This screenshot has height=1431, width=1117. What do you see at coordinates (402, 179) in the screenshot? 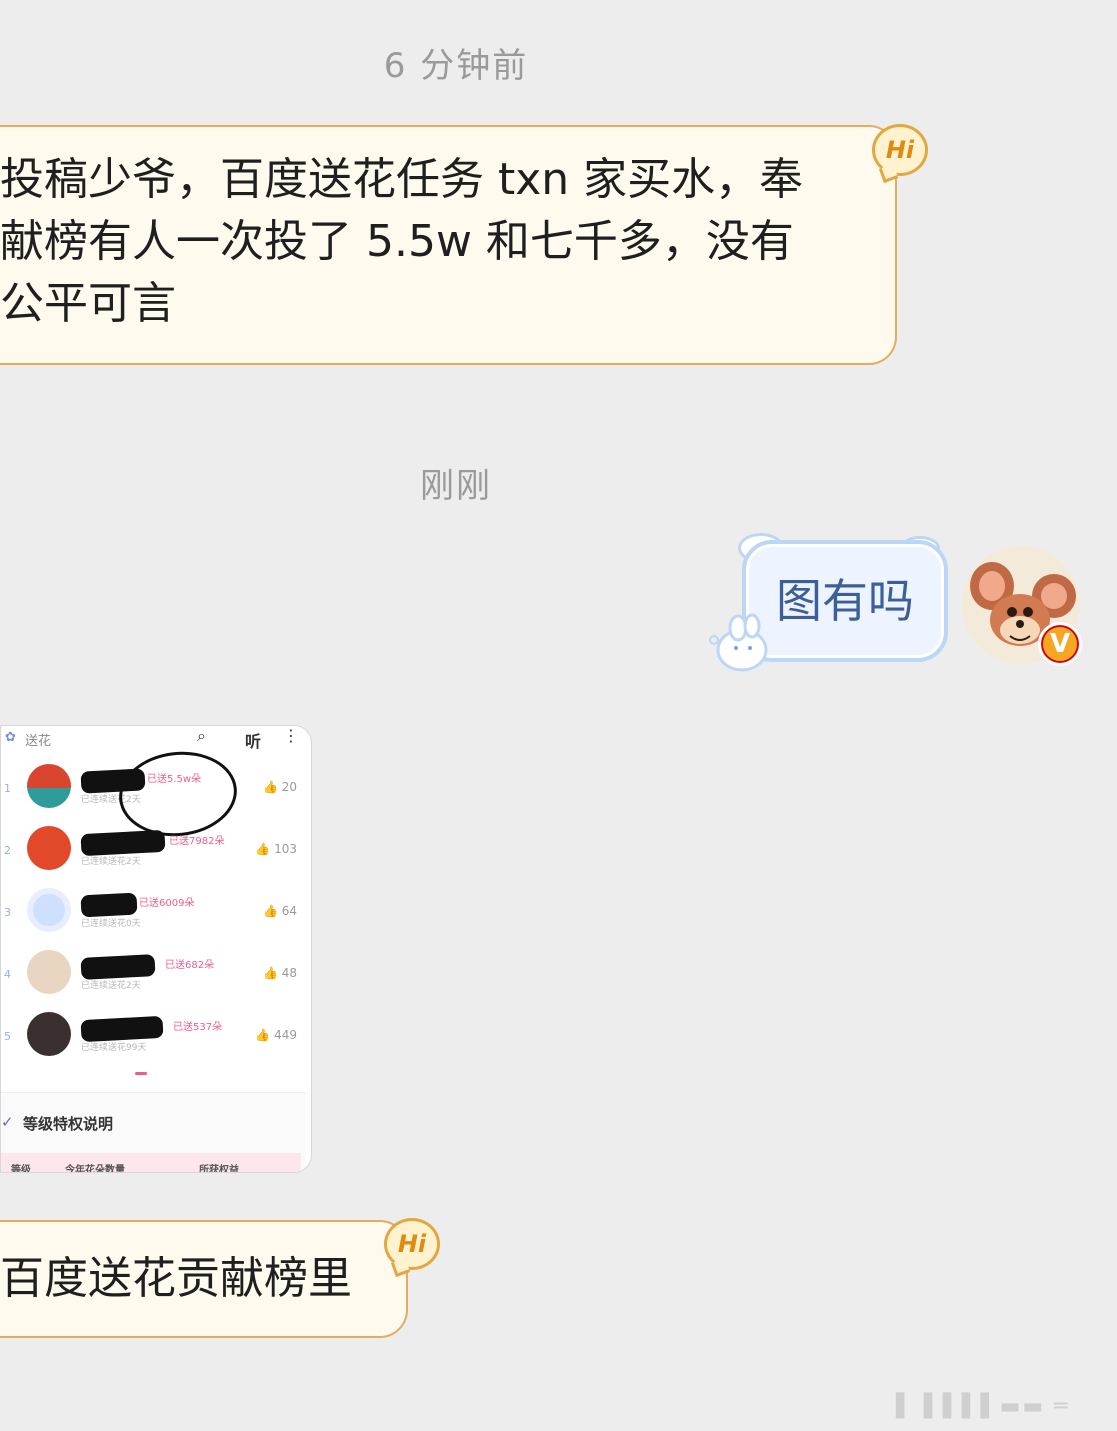
I see `message-line: 投稿少爷，百度送花任务 txn 家买水，奉` at bounding box center [402, 179].